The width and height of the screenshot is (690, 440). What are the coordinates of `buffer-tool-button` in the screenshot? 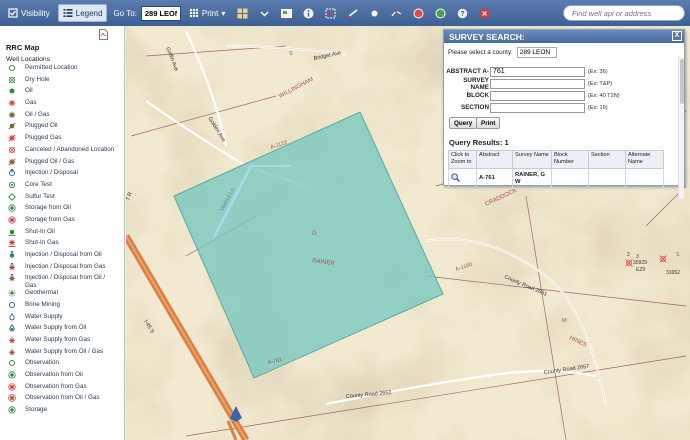 It's located at (418, 13).